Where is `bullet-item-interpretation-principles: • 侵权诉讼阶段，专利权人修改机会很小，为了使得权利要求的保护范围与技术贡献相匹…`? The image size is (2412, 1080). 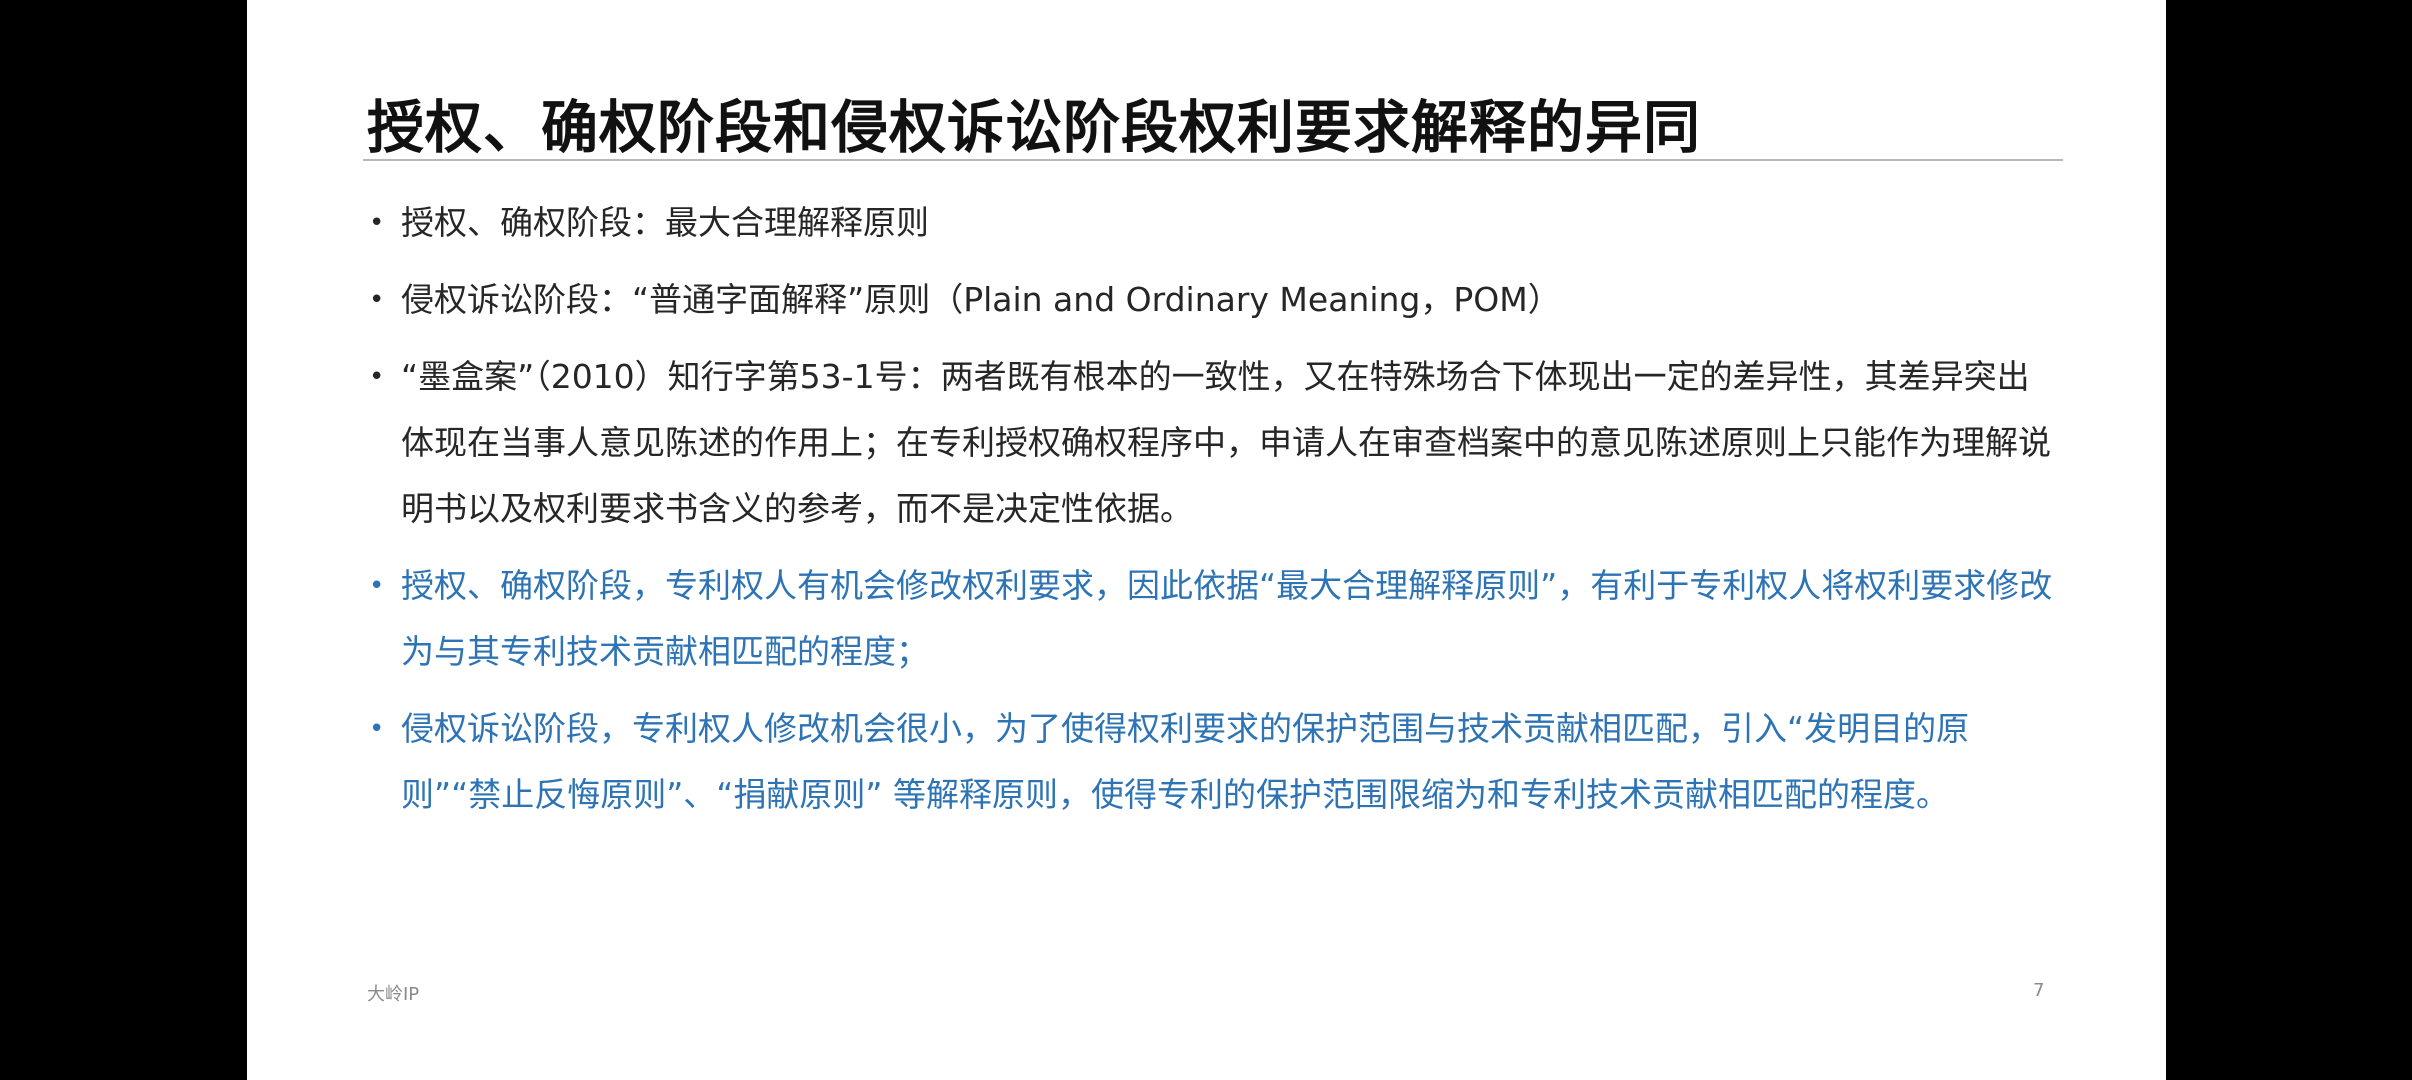
bullet-item-interpretation-principles: • 侵权诉讼阶段，专利权人修改机会很小，为了使得权利要求的保护范围与技术贡献相匹… is located at coordinates (1208, 762).